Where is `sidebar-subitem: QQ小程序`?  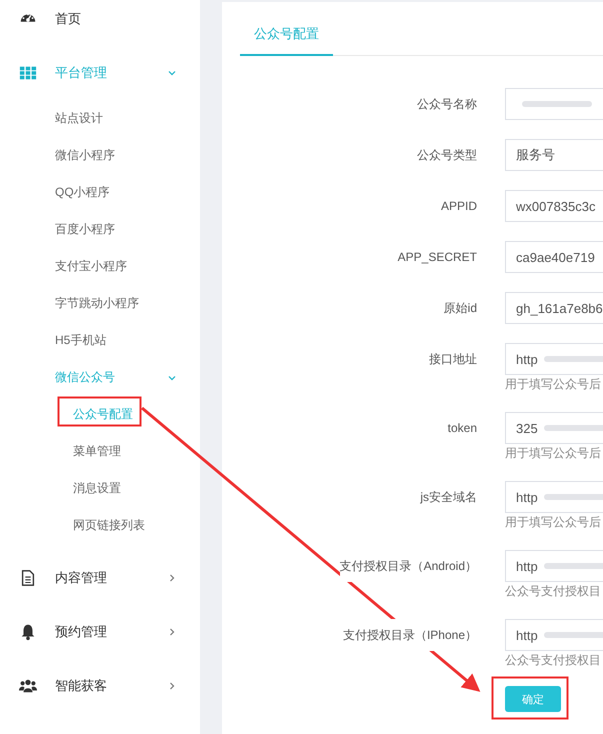 sidebar-subitem: QQ小程序 is located at coordinates (100, 192).